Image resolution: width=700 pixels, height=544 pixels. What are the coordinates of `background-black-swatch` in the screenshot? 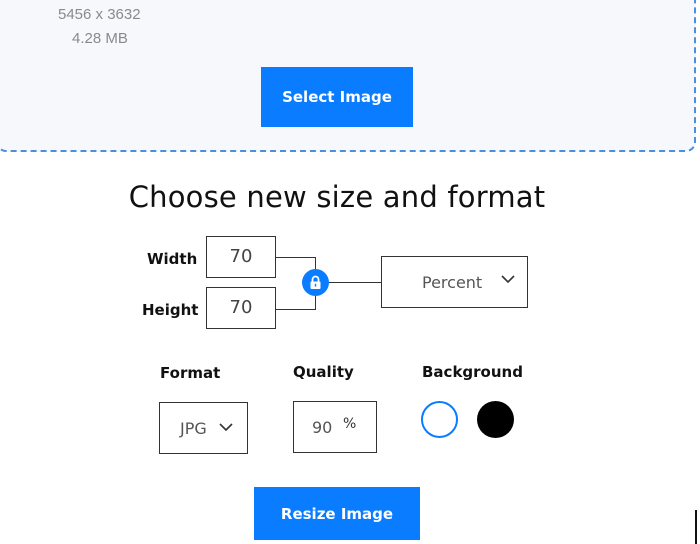 It's located at (495, 419).